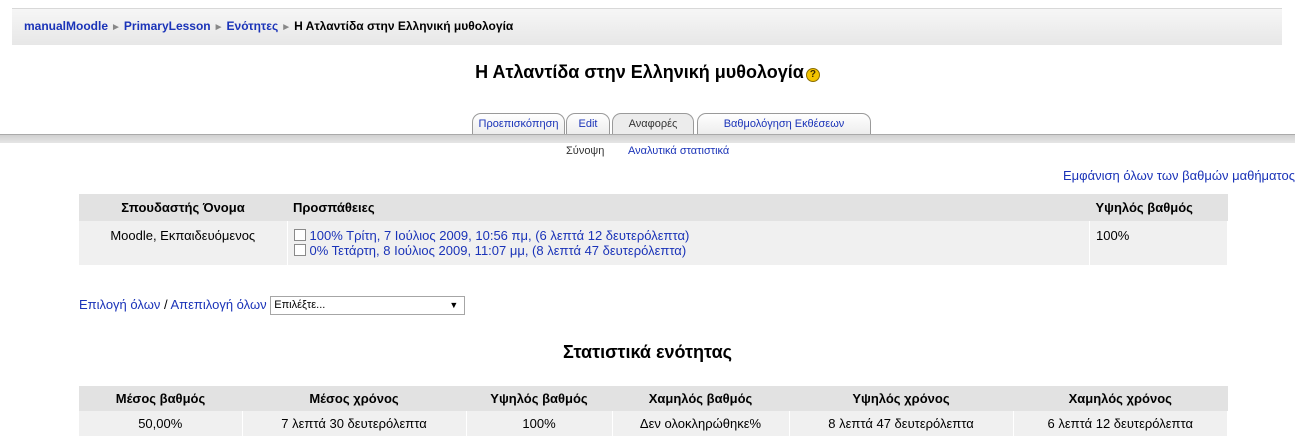 This screenshot has height=443, width=1295. What do you see at coordinates (1158, 207) in the screenshot?
I see `column-header-high-score: Υψηλός βαθμός` at bounding box center [1158, 207].